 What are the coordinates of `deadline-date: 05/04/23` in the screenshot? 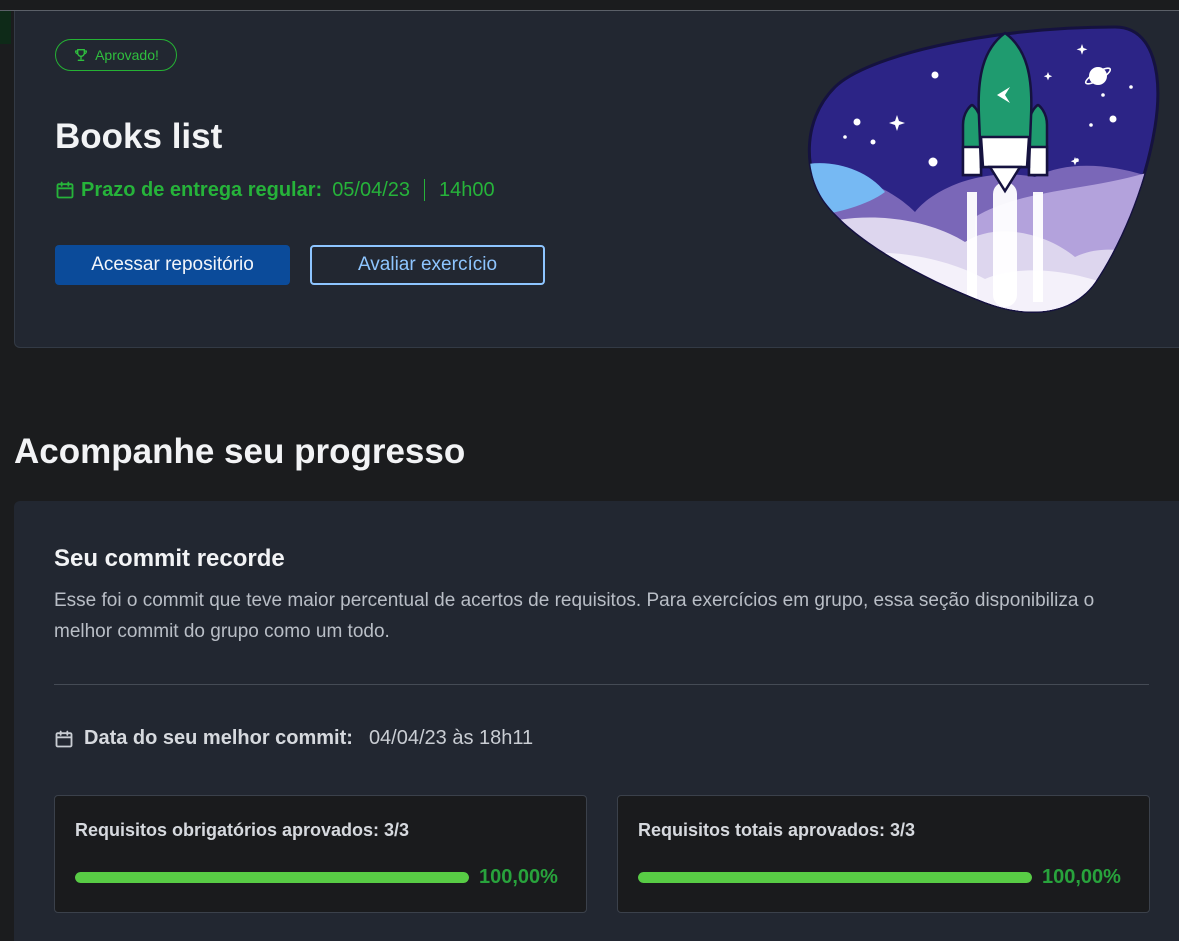 It's located at (371, 189).